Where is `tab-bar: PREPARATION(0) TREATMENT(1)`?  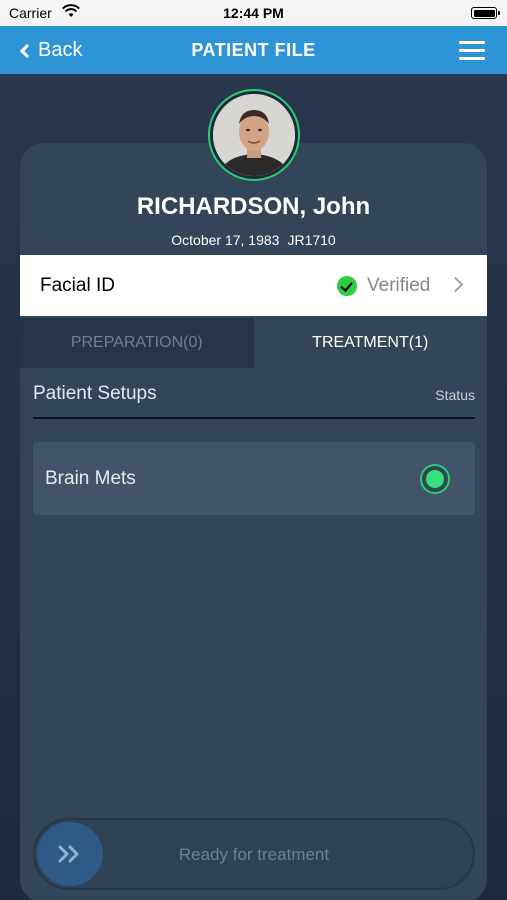
tab-bar: PREPARATION(0) TREATMENT(1) is located at coordinates (253, 343).